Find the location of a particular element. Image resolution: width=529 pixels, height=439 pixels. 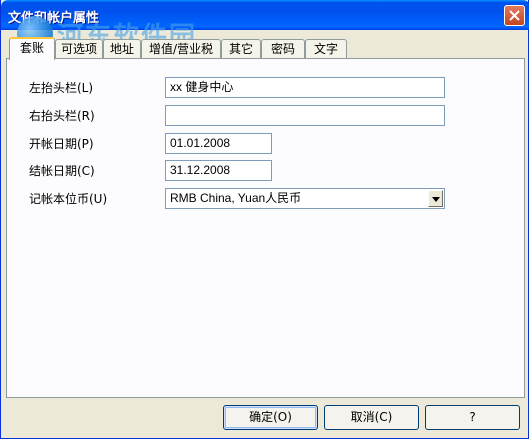

tab-vat-sales-tax: 增值/营业税 is located at coordinates (181, 49).